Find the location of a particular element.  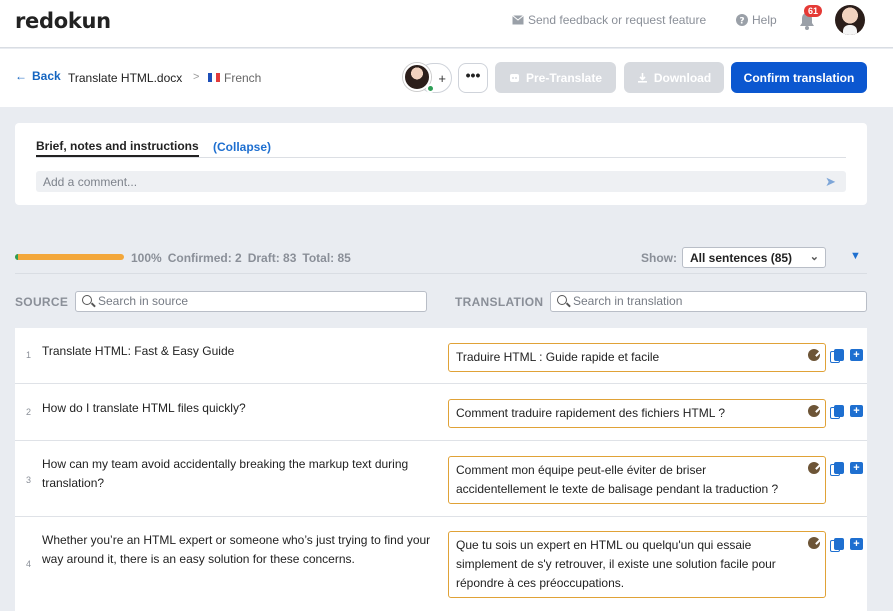

progress-percent: 100% is located at coordinates (146, 258).